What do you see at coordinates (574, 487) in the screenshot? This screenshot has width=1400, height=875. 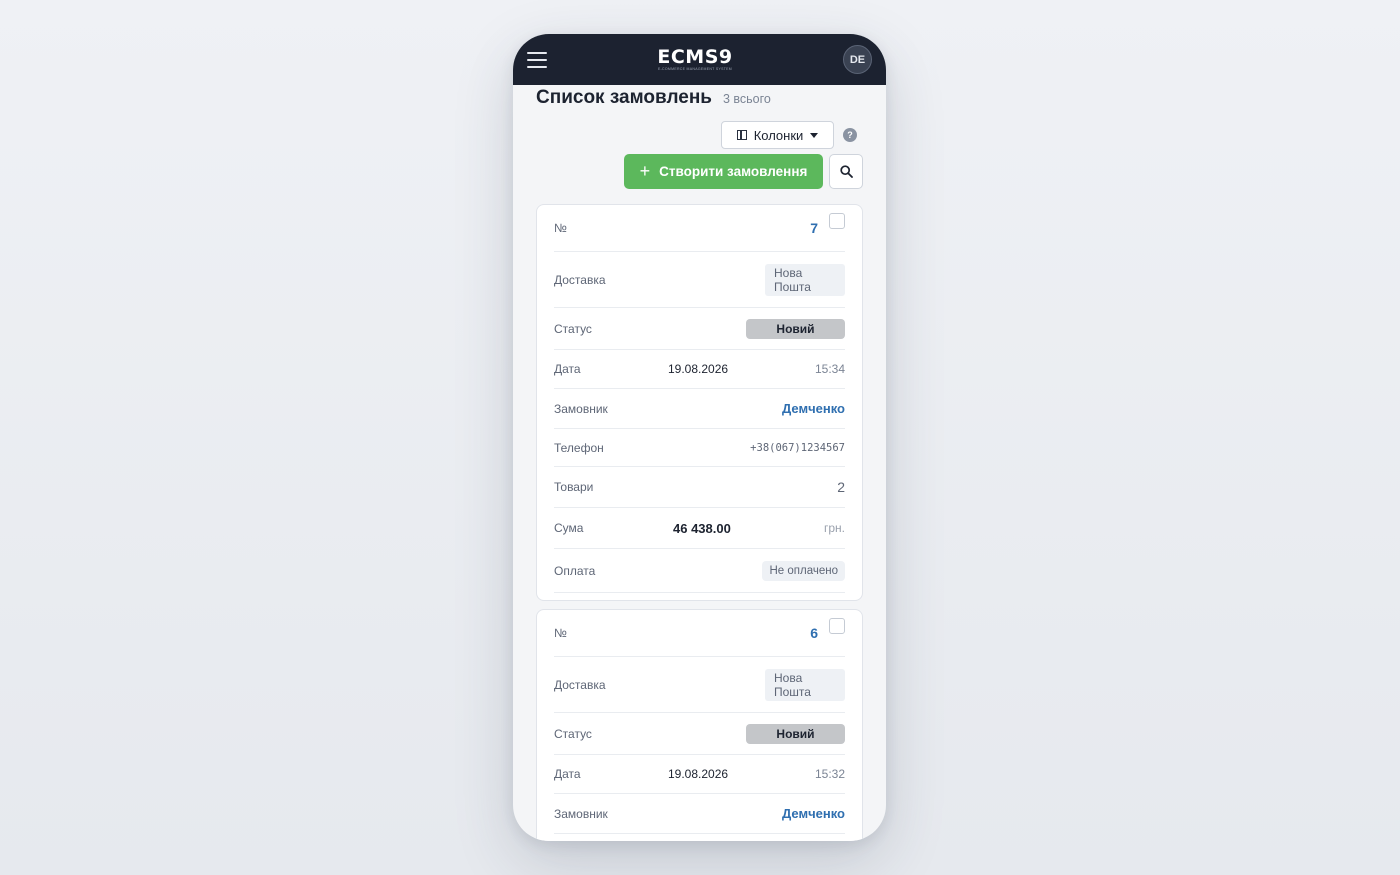 I see `items-label: Товари` at bounding box center [574, 487].